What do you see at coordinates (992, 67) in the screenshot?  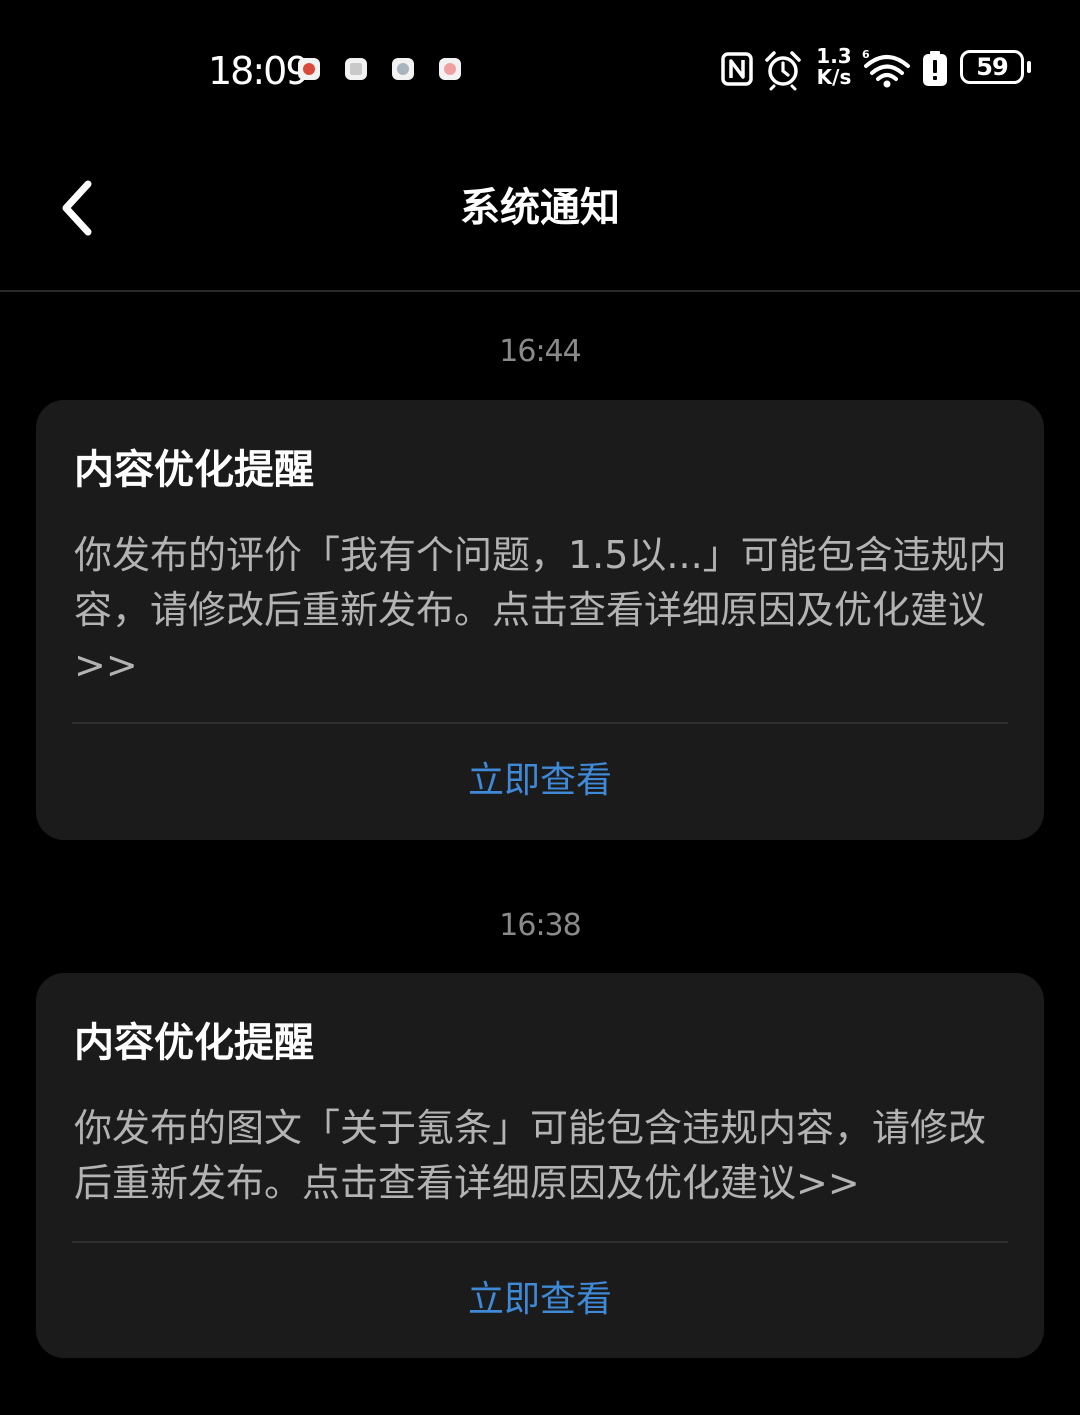 I see `battery-level: 59` at bounding box center [992, 67].